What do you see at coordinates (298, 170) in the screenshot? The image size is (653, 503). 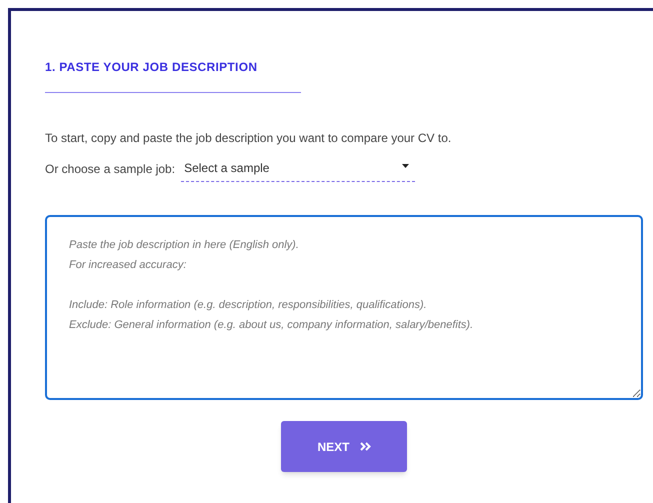 I see `sample-dropdown: Select a sample` at bounding box center [298, 170].